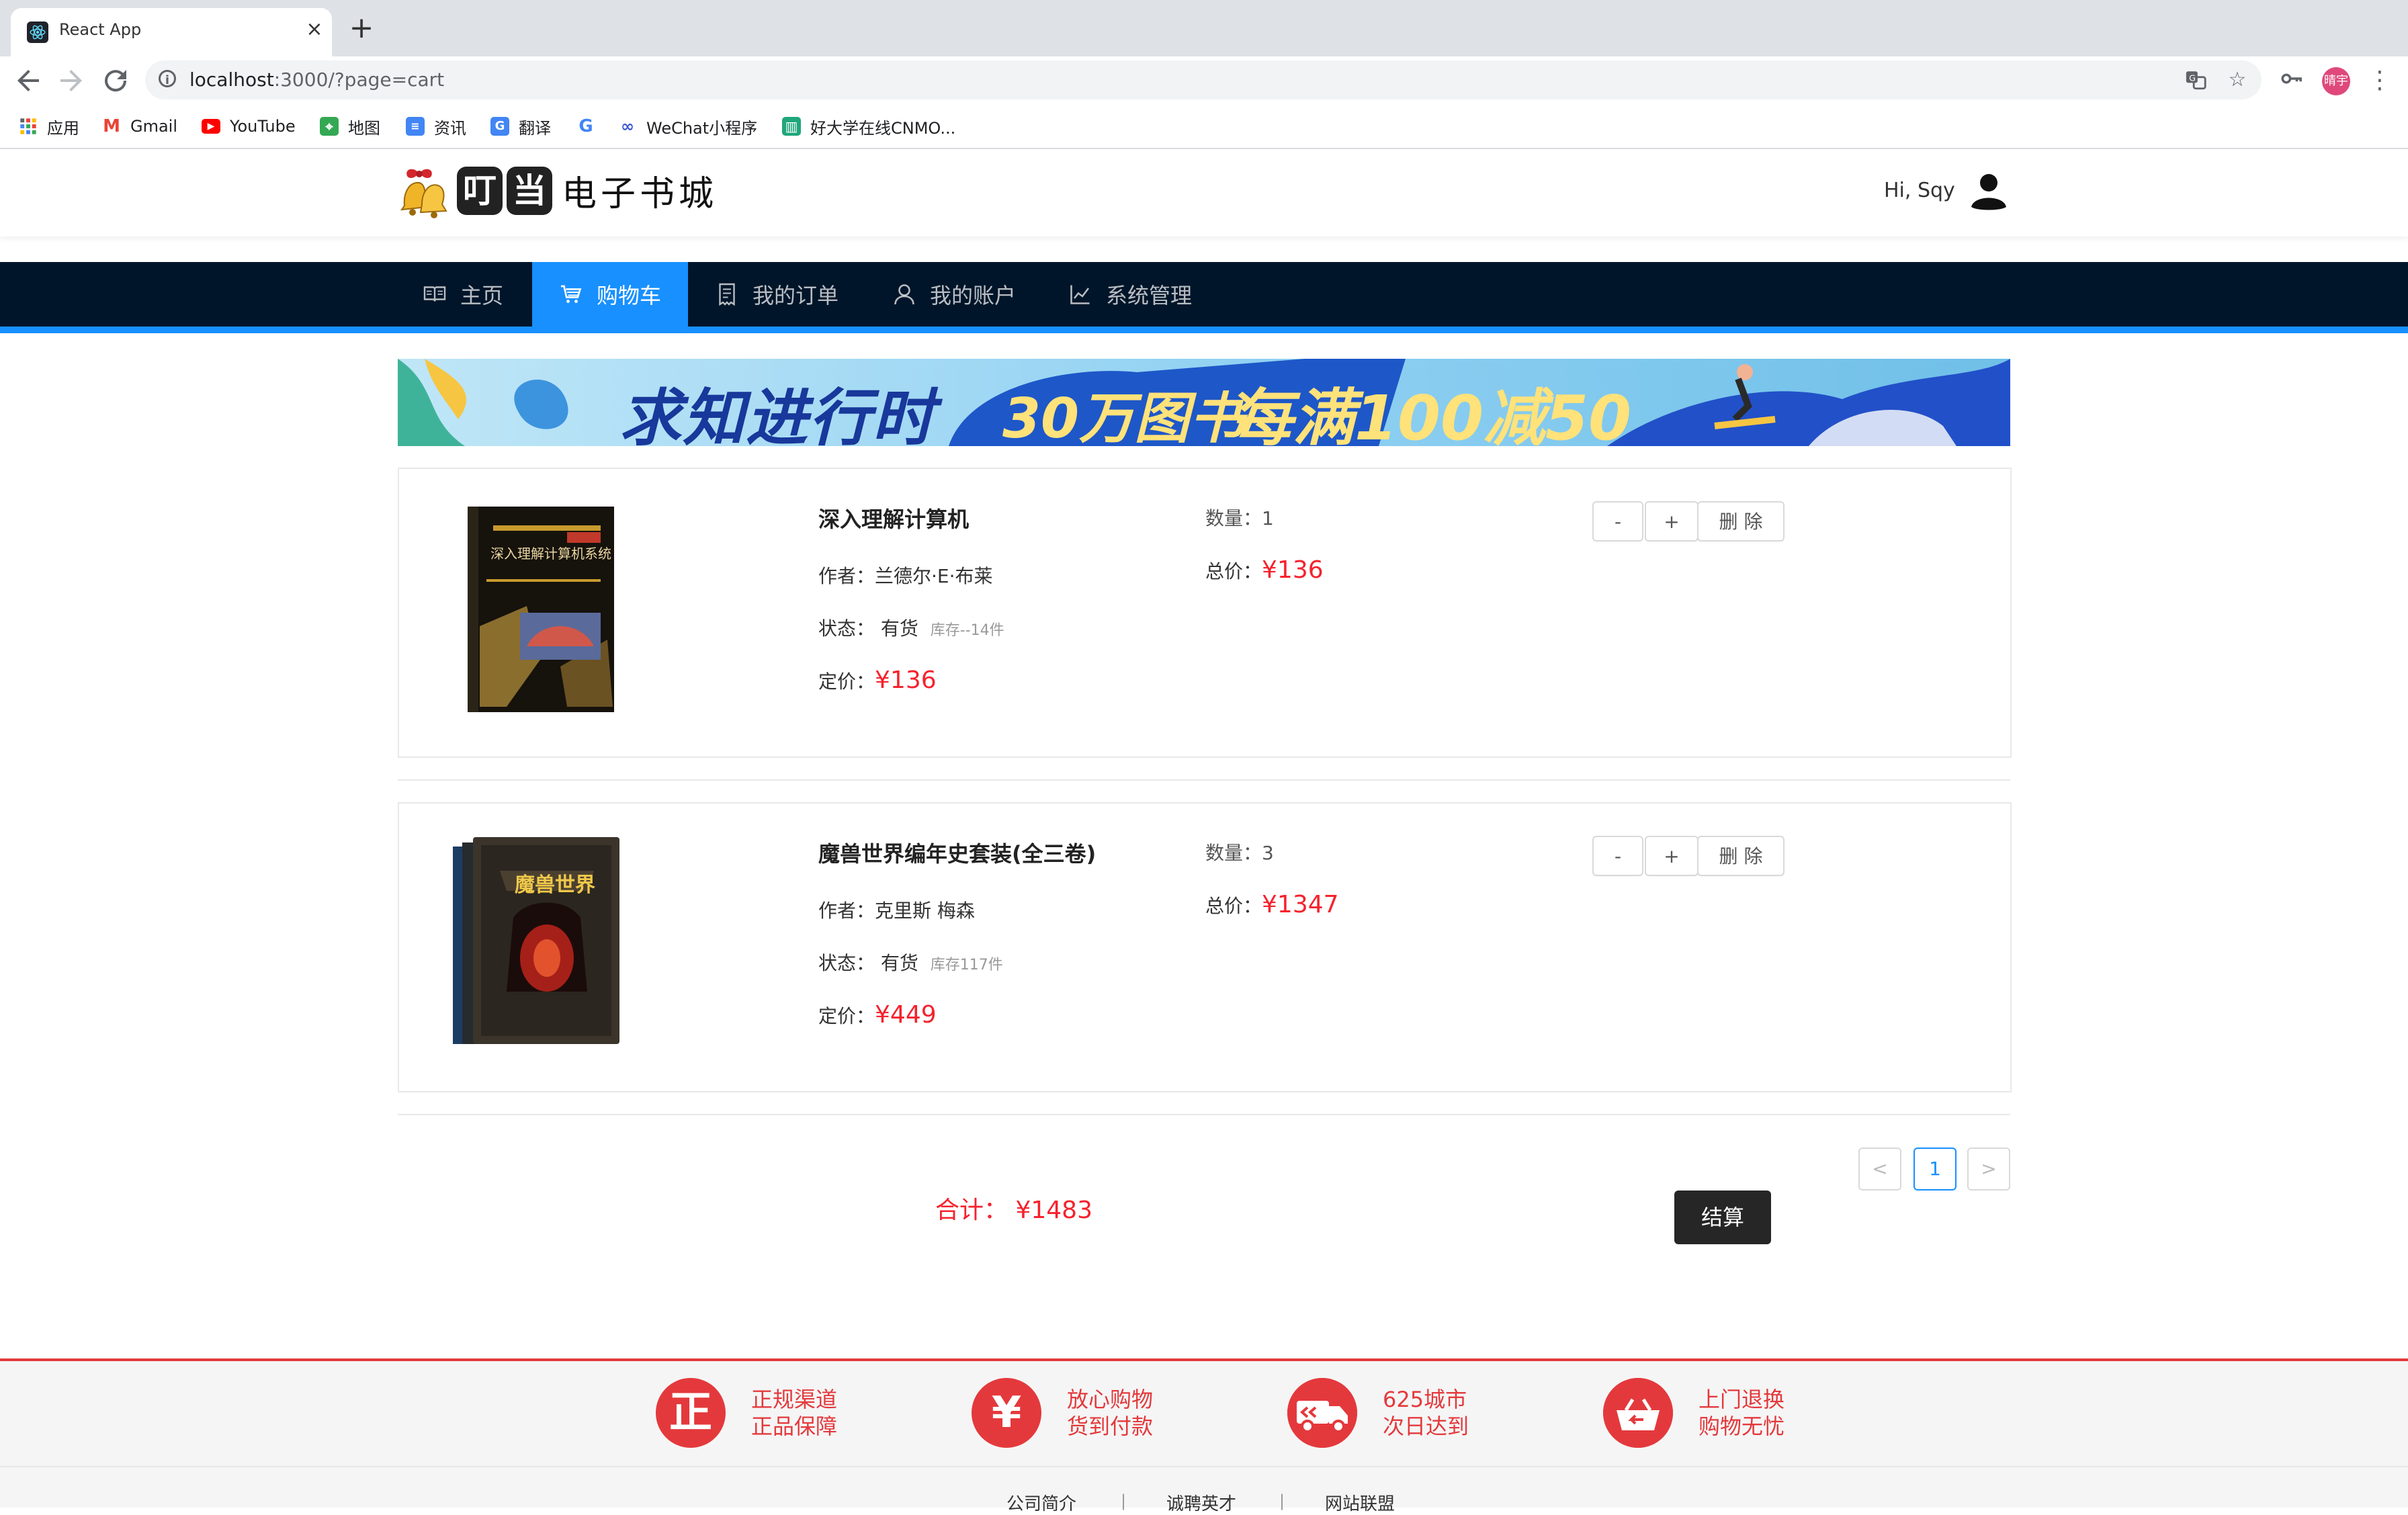  What do you see at coordinates (746, 1413) in the screenshot?
I see `footer-promise: 正 正规渠道 正品保障` at bounding box center [746, 1413].